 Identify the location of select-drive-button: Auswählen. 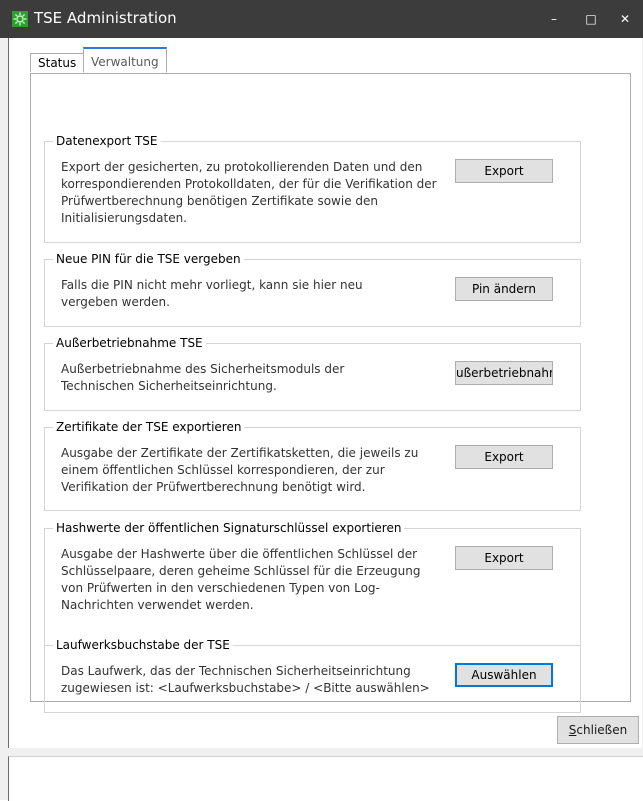
(504, 675).